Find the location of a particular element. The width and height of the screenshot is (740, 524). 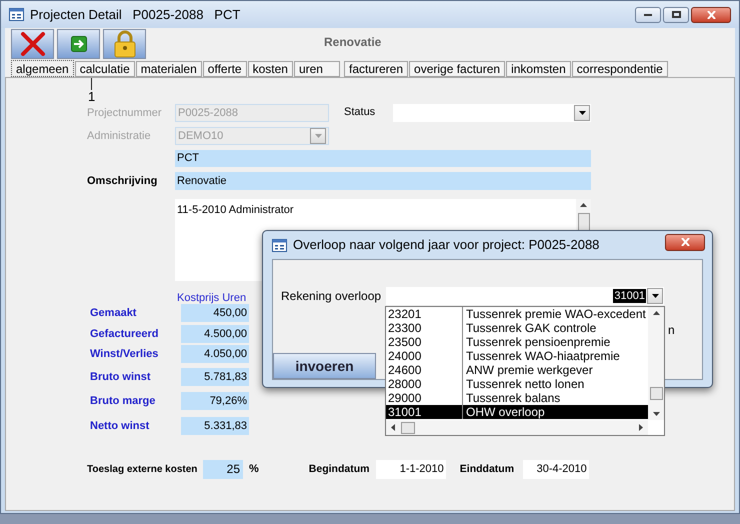

cost-value: 4.500,00 is located at coordinates (215, 334).